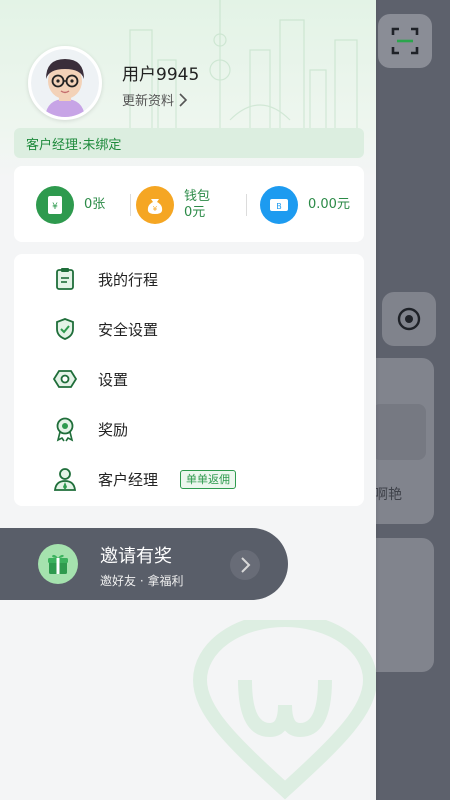 The width and height of the screenshot is (450, 800). I want to click on menu-label-settings: 设置, so click(113, 379).